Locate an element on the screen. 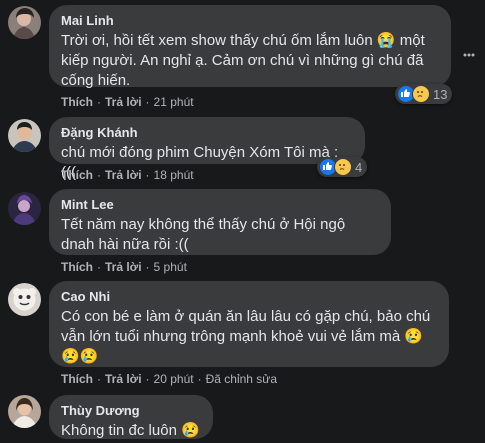 This screenshot has width=485, height=443. timestamp: 21 phút is located at coordinates (174, 102).